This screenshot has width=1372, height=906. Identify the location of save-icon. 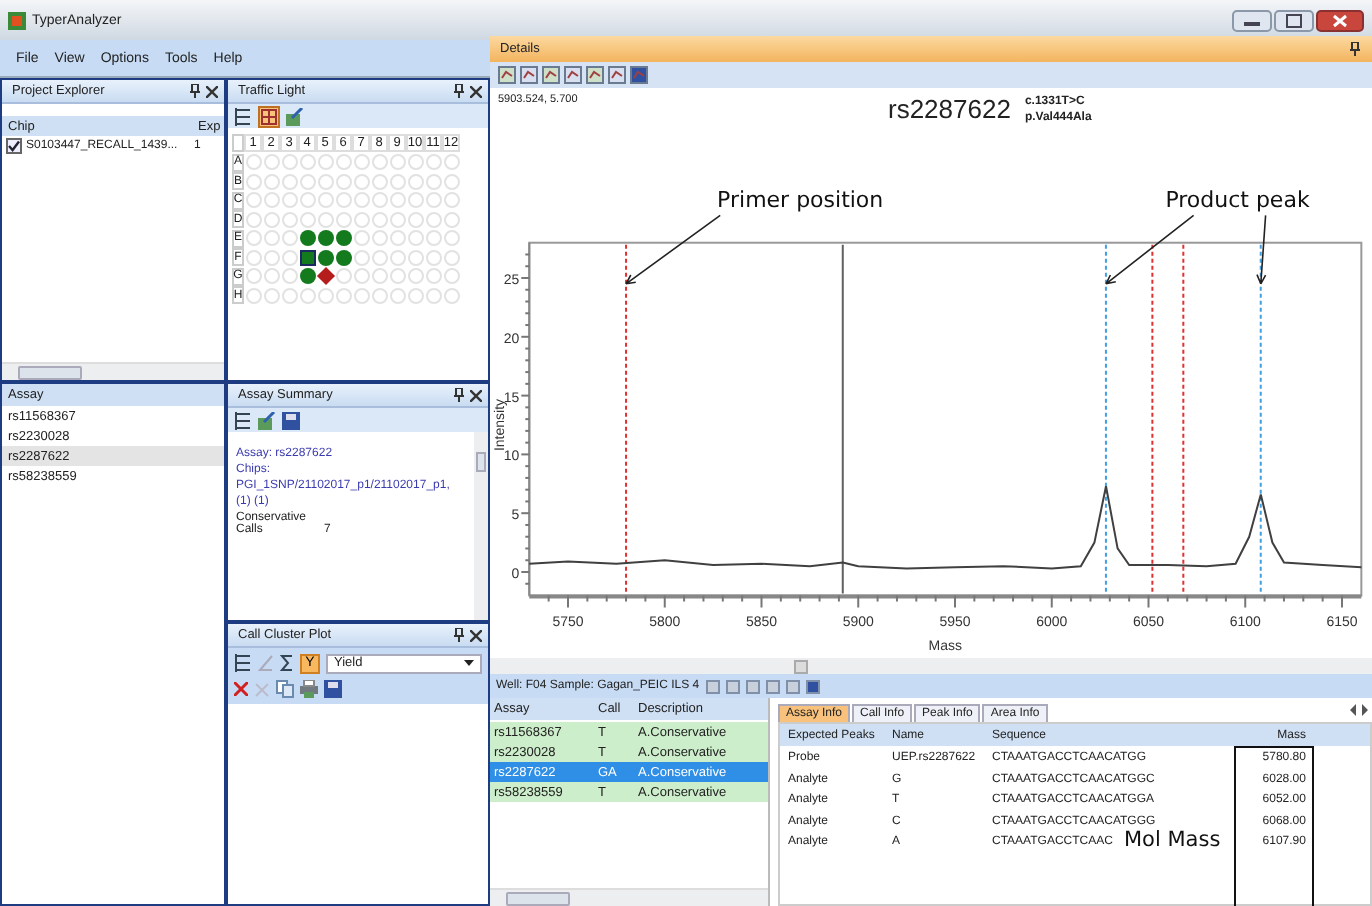
(333, 689).